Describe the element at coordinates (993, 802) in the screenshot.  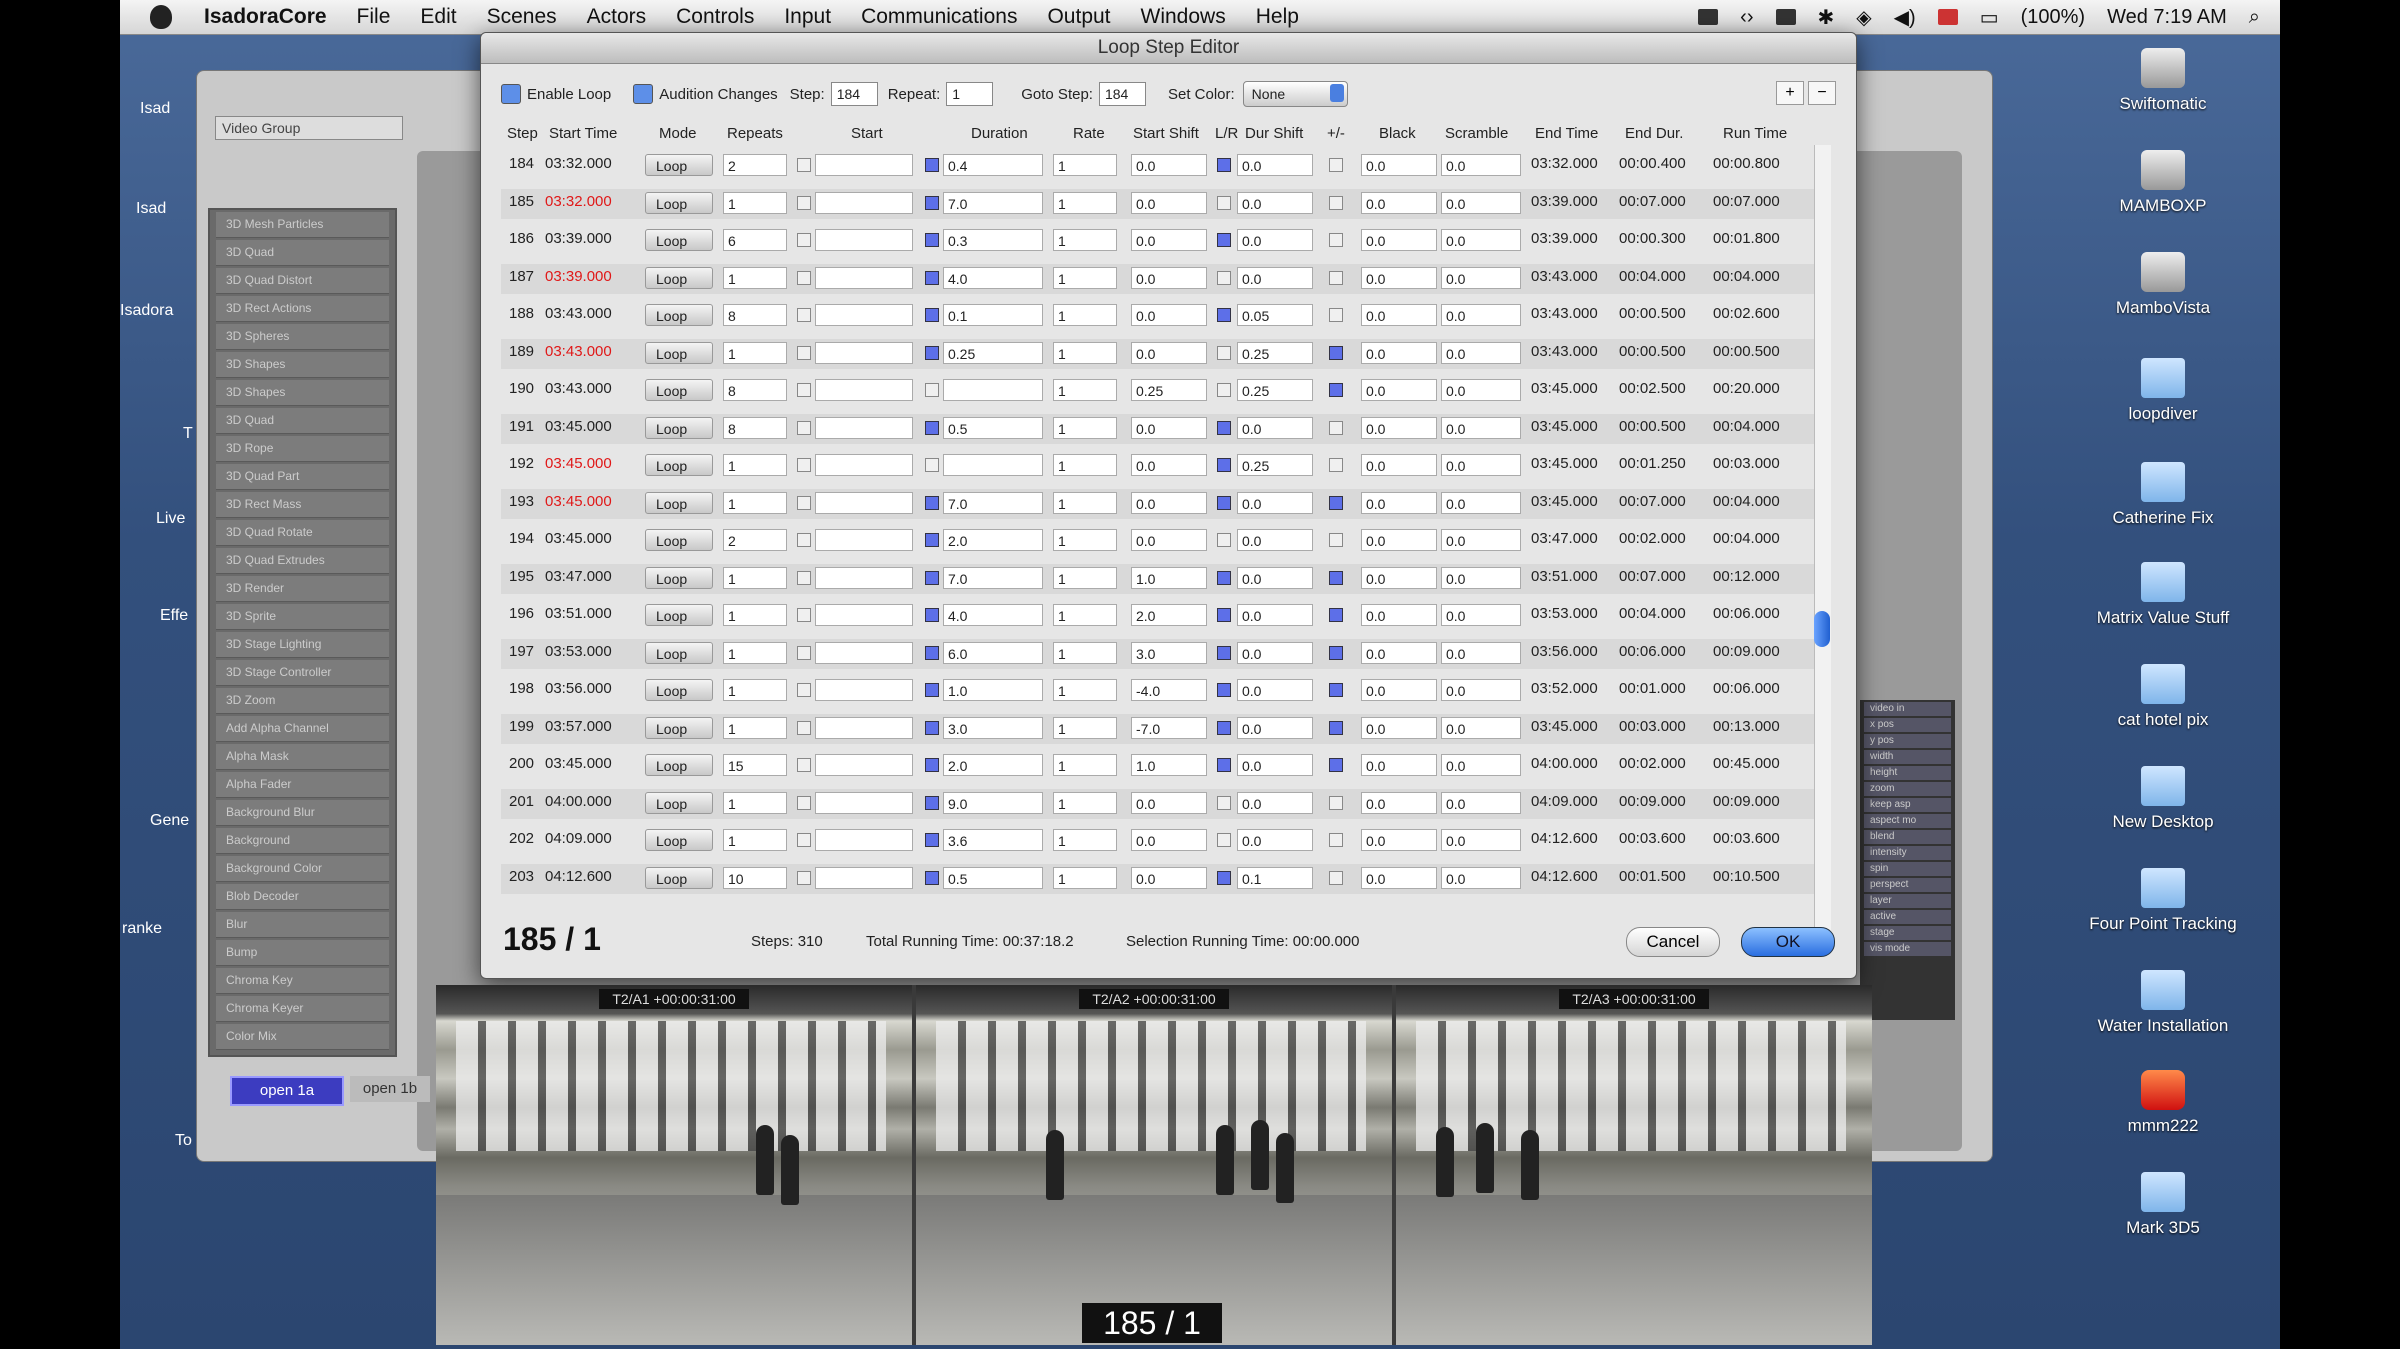
I see `duration-field: 9.0` at that location.